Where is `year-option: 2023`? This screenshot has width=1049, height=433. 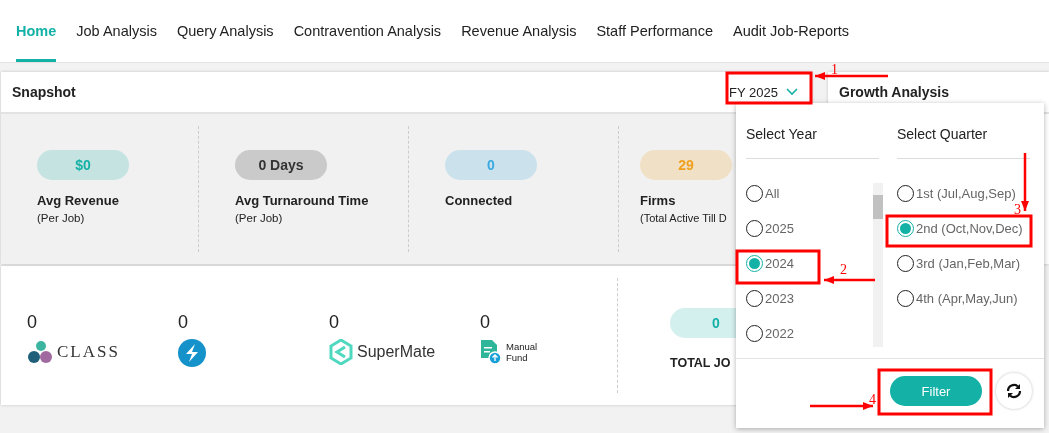 year-option: 2023 is located at coordinates (770, 298).